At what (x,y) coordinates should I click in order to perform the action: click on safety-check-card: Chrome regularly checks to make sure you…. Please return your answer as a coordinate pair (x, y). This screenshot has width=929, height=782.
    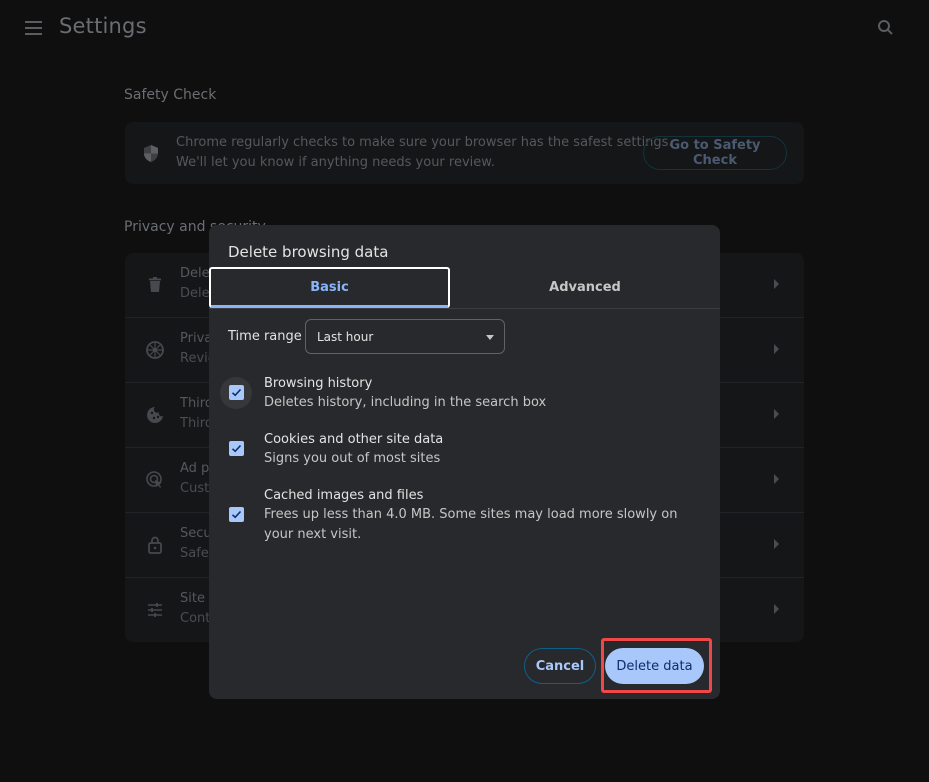
    Looking at the image, I should click on (464, 153).